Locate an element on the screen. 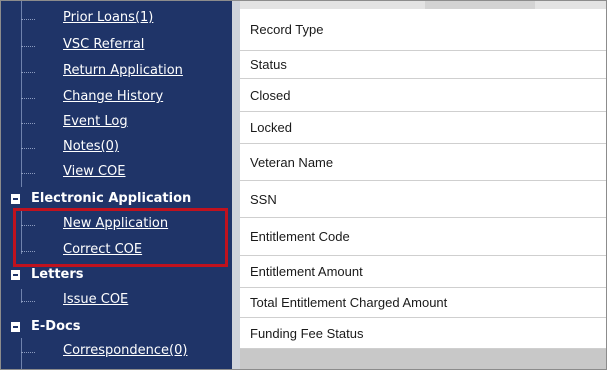 This screenshot has height=370, width=607. table-row: Veteran Name is located at coordinates (423, 162).